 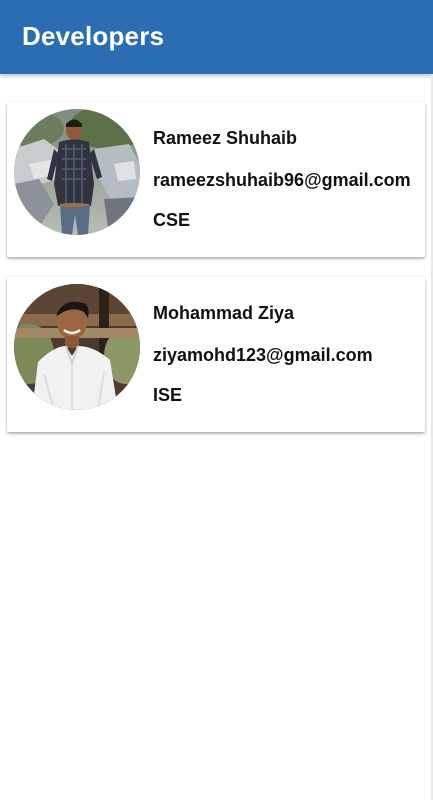 I want to click on developer-email: ziyamohd123@gmail.com, so click(x=263, y=355).